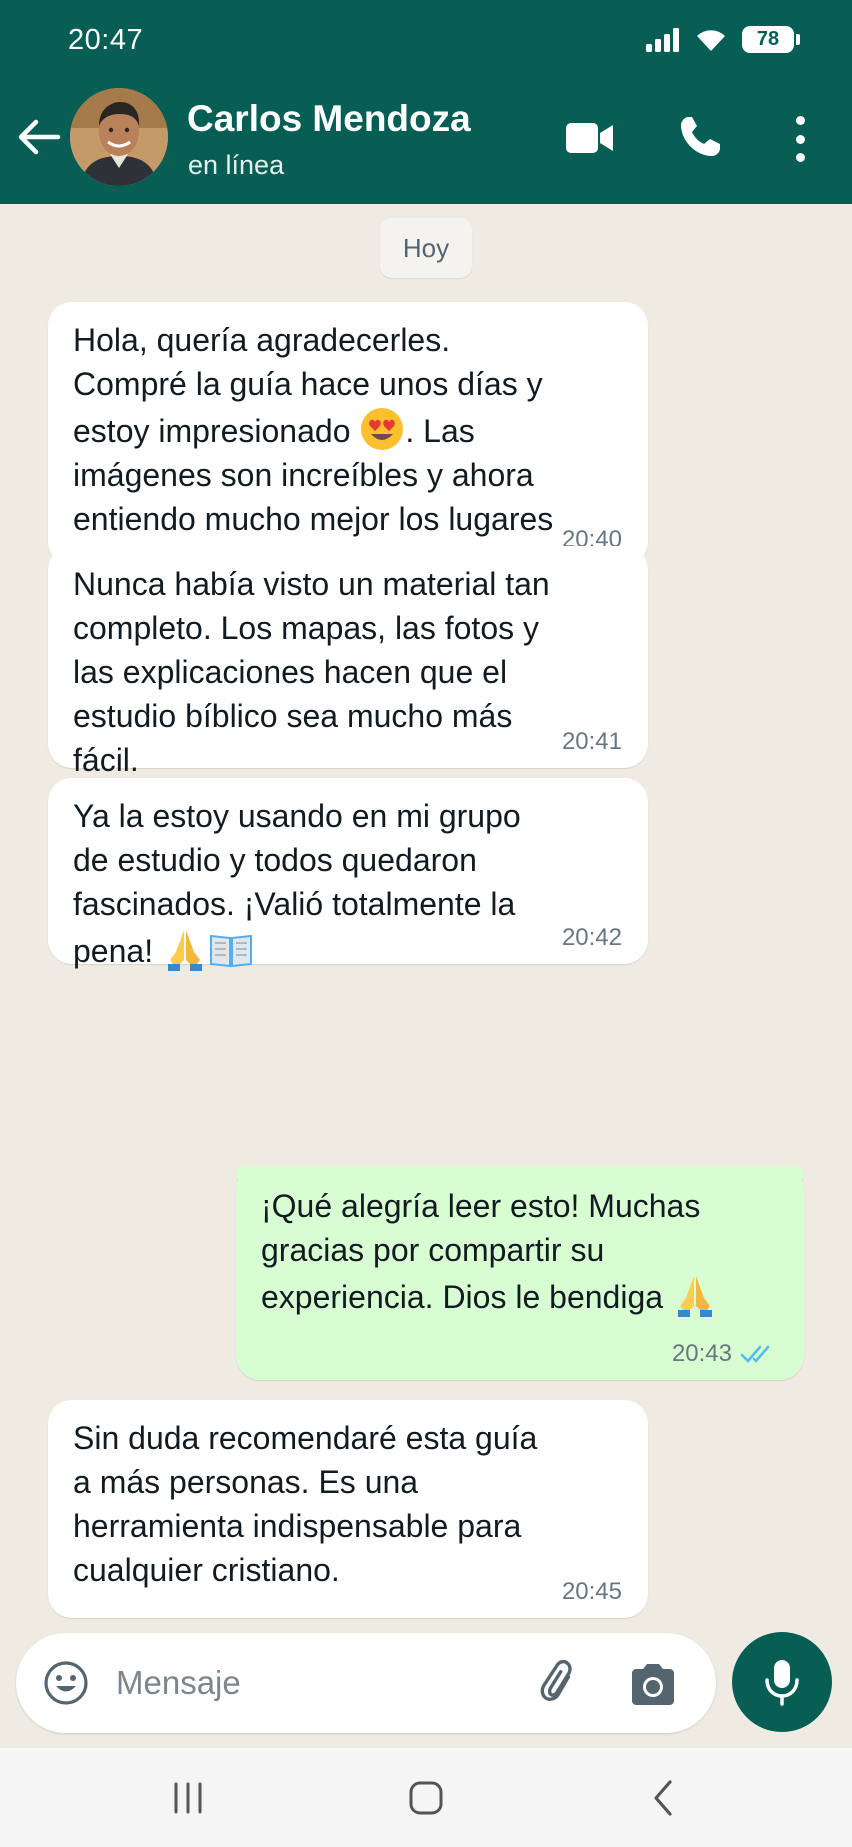  Describe the element at coordinates (329, 119) in the screenshot. I see `contact-name: Carlos Mendoza` at that location.